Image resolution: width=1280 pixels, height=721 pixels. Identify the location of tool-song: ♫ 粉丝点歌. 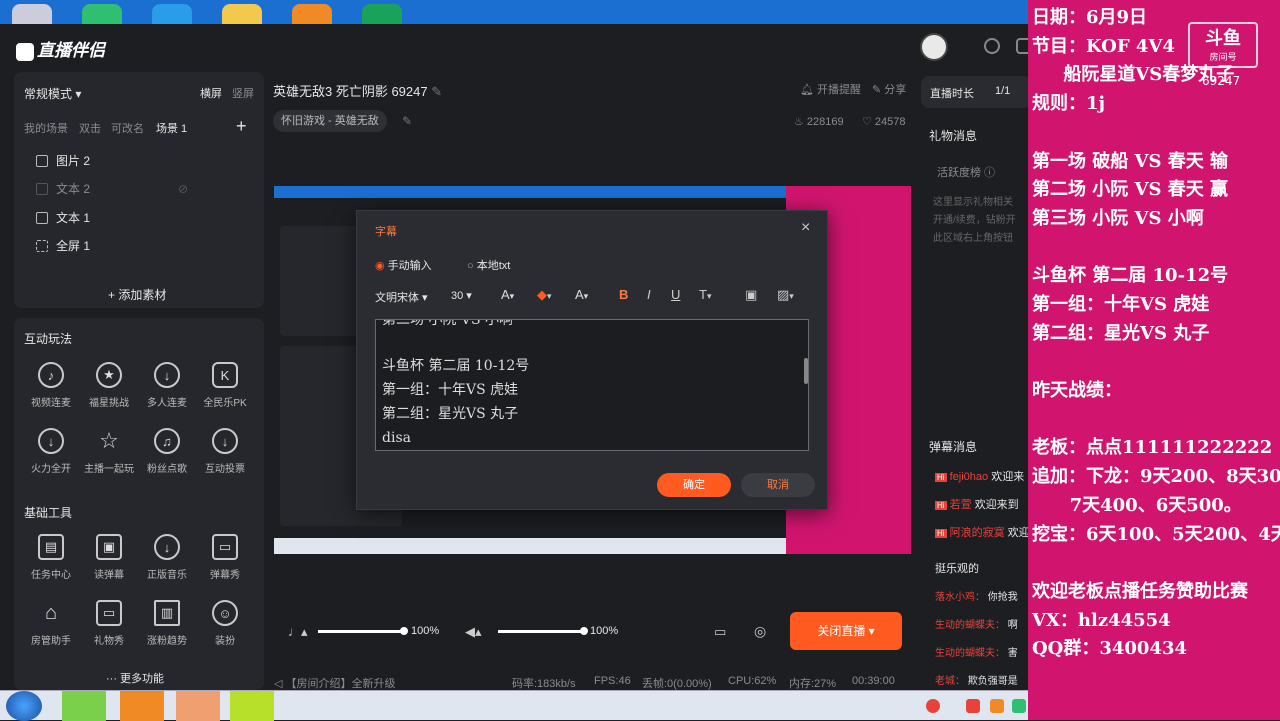
(167, 451).